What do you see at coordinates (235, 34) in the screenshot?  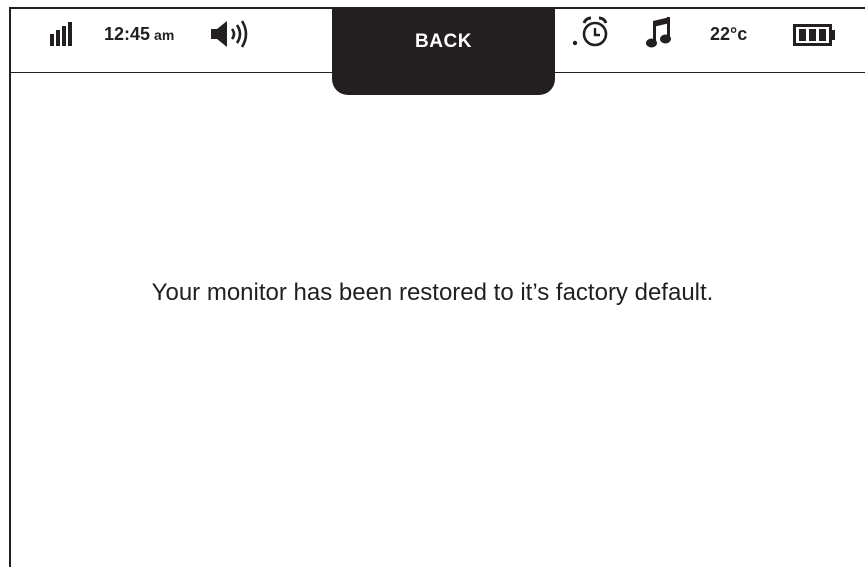 I see `speaker-volume-icon` at bounding box center [235, 34].